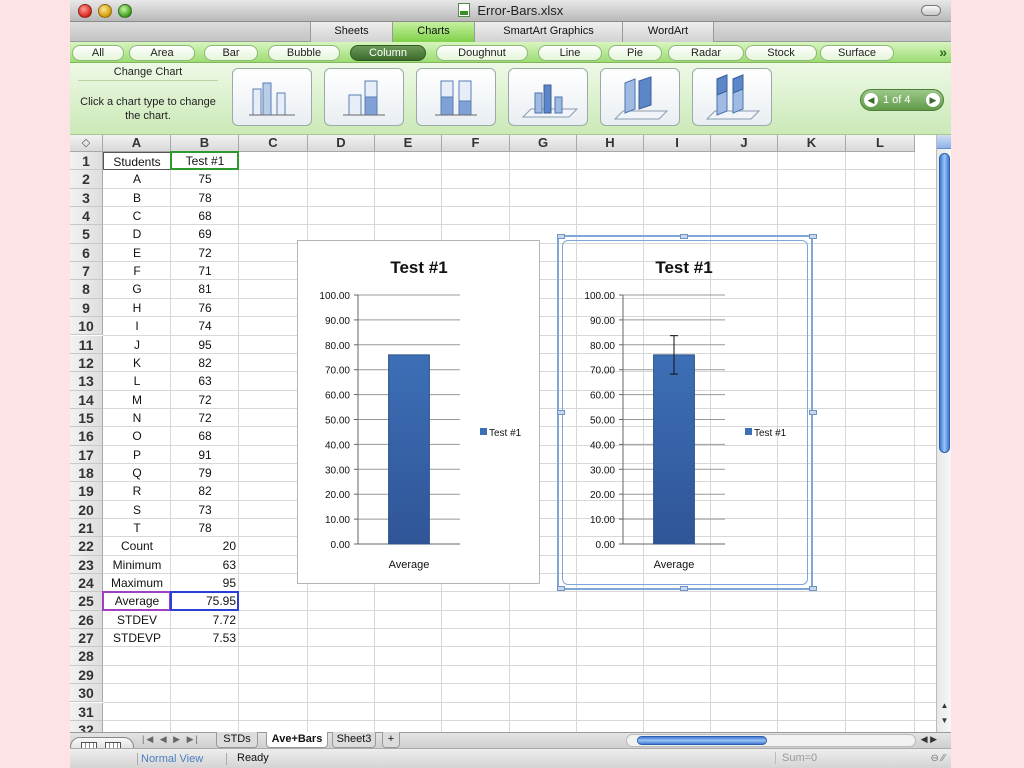 This screenshot has height=768, width=1024. Describe the element at coordinates (86, 528) in the screenshot. I see `row-header-21: 21` at that location.